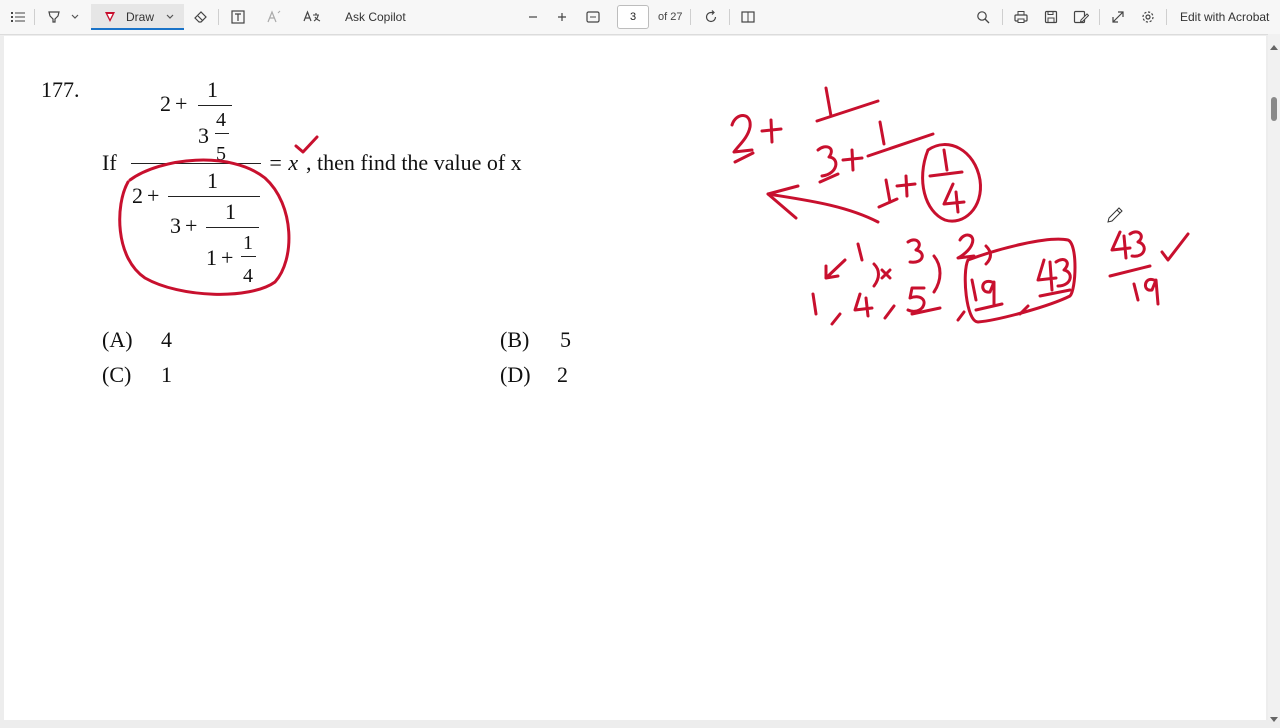 The height and width of the screenshot is (728, 1280). Describe the element at coordinates (945, 160) in the screenshot. I see `ink-quarter-one` at that location.